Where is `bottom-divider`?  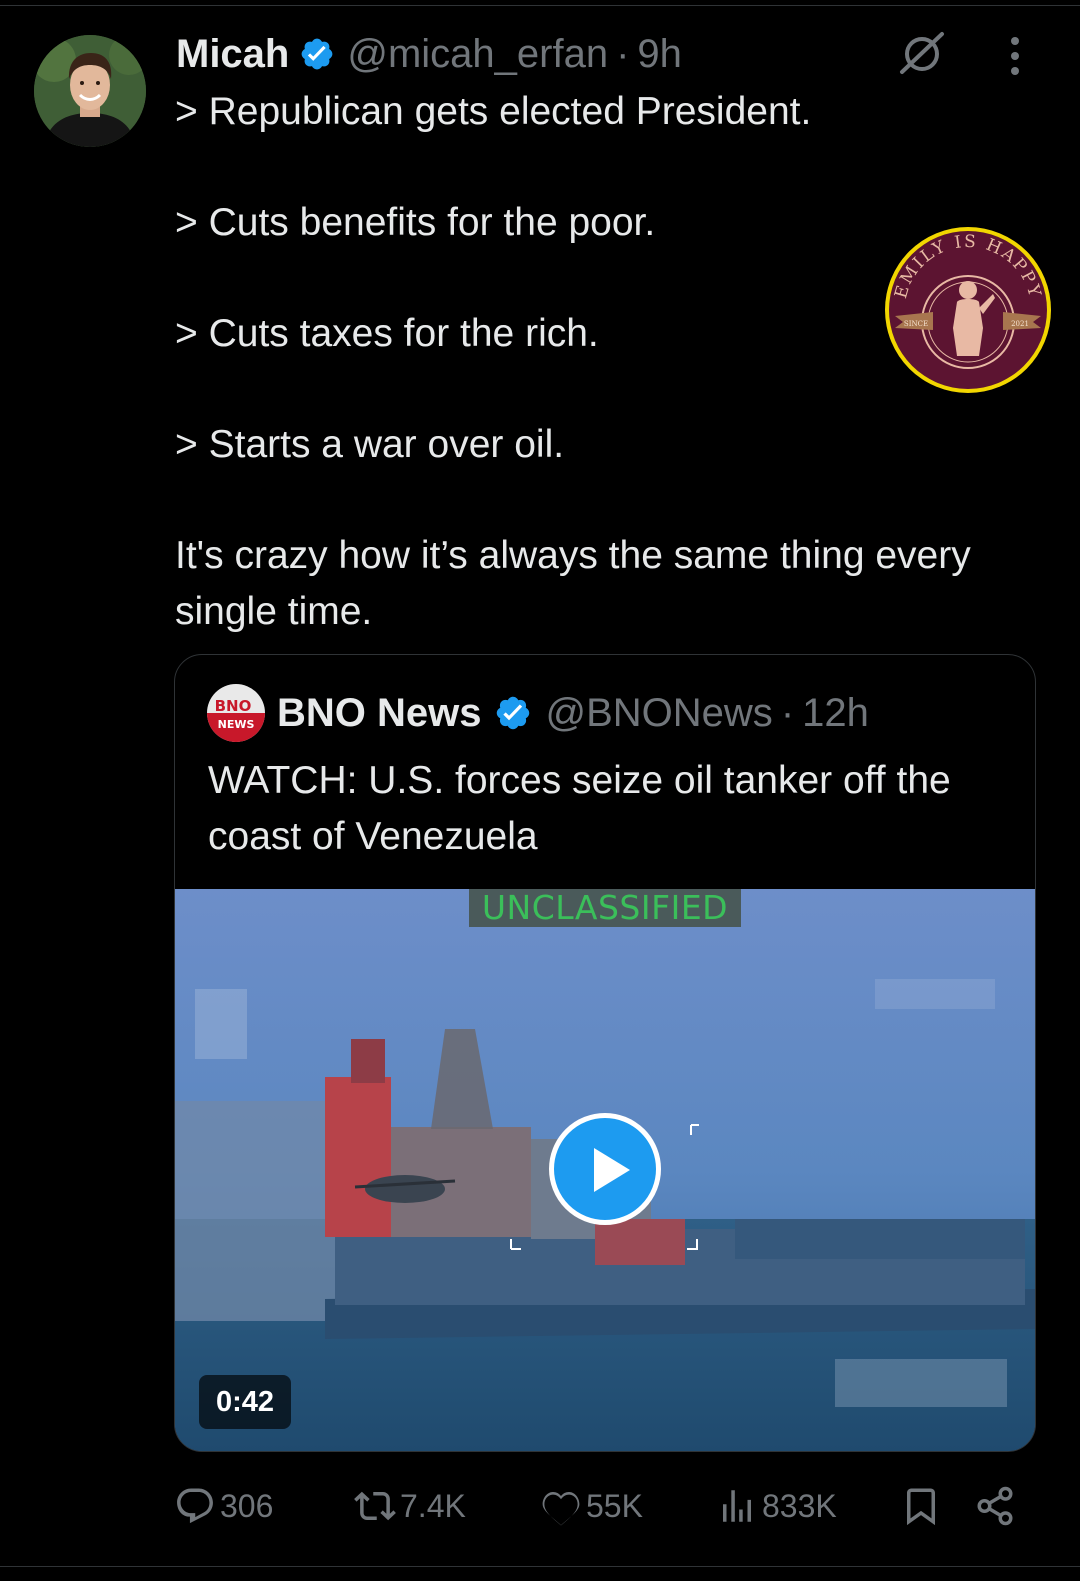 bottom-divider is located at coordinates (540, 1566).